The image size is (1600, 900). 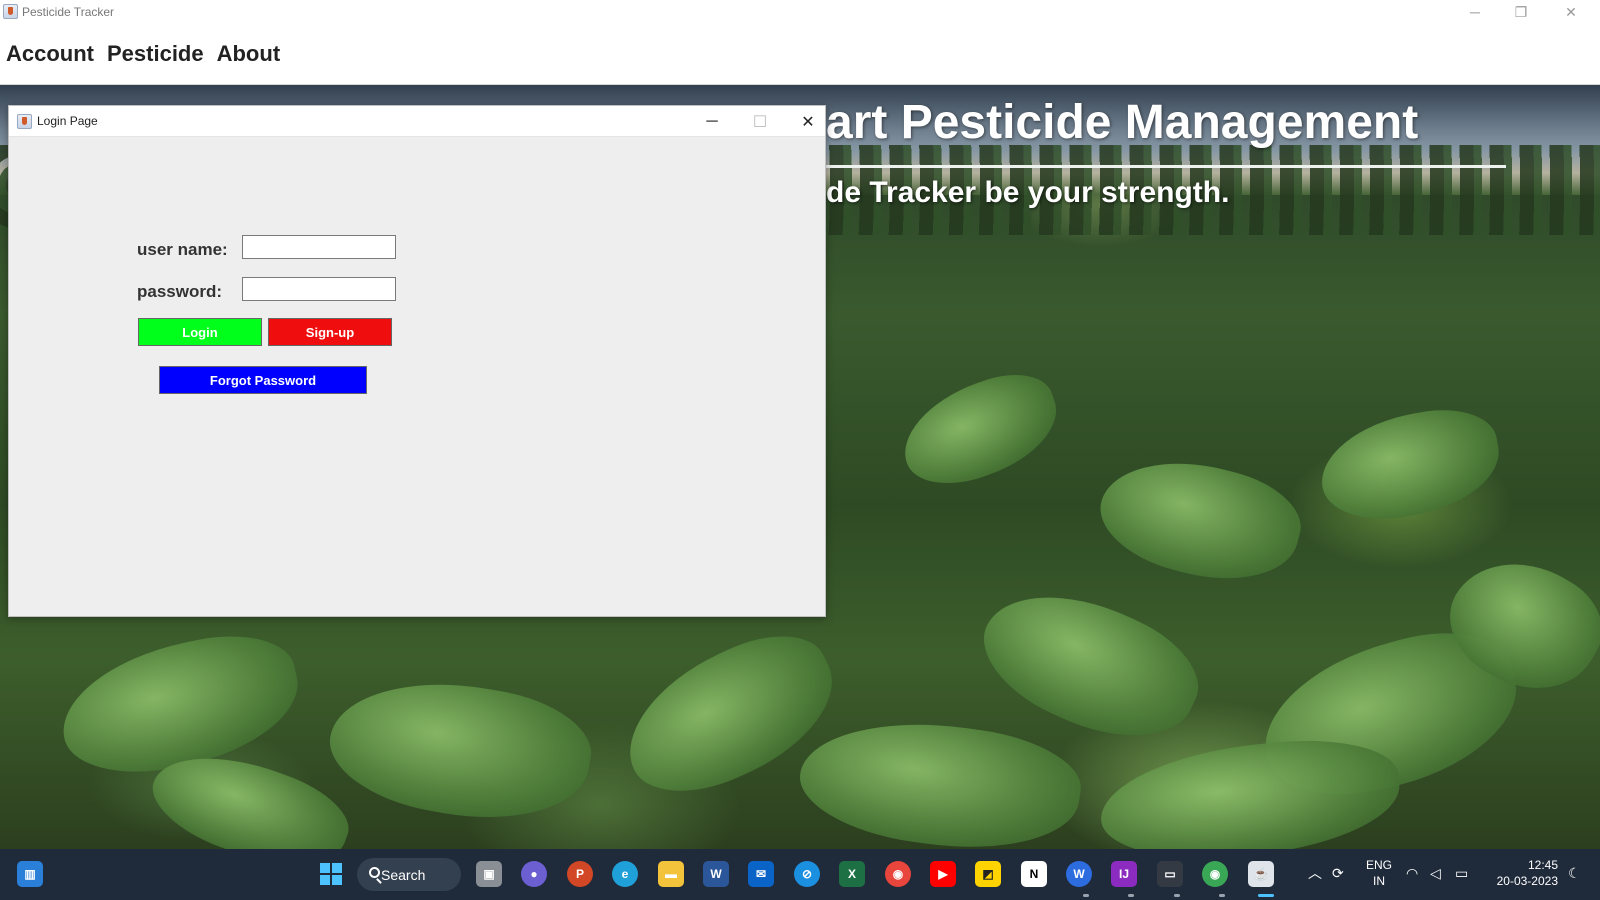 What do you see at coordinates (1527, 881) in the screenshot?
I see `clock-date: 20-03-2023` at bounding box center [1527, 881].